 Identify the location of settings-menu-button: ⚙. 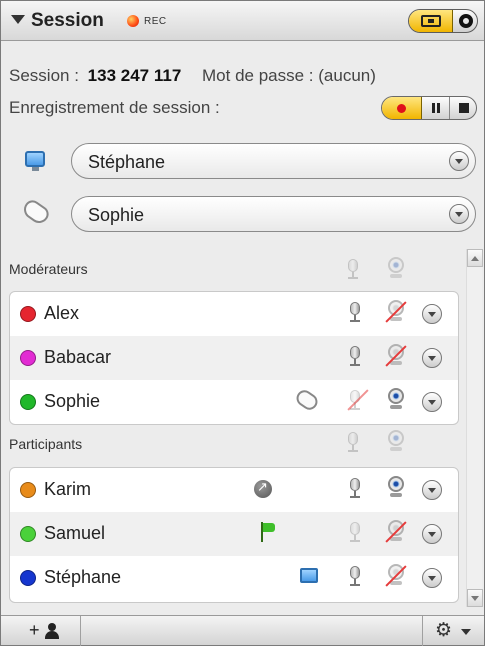
(453, 631).